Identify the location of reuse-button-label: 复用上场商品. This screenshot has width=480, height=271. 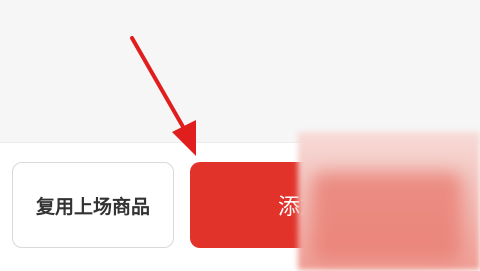
(92, 206).